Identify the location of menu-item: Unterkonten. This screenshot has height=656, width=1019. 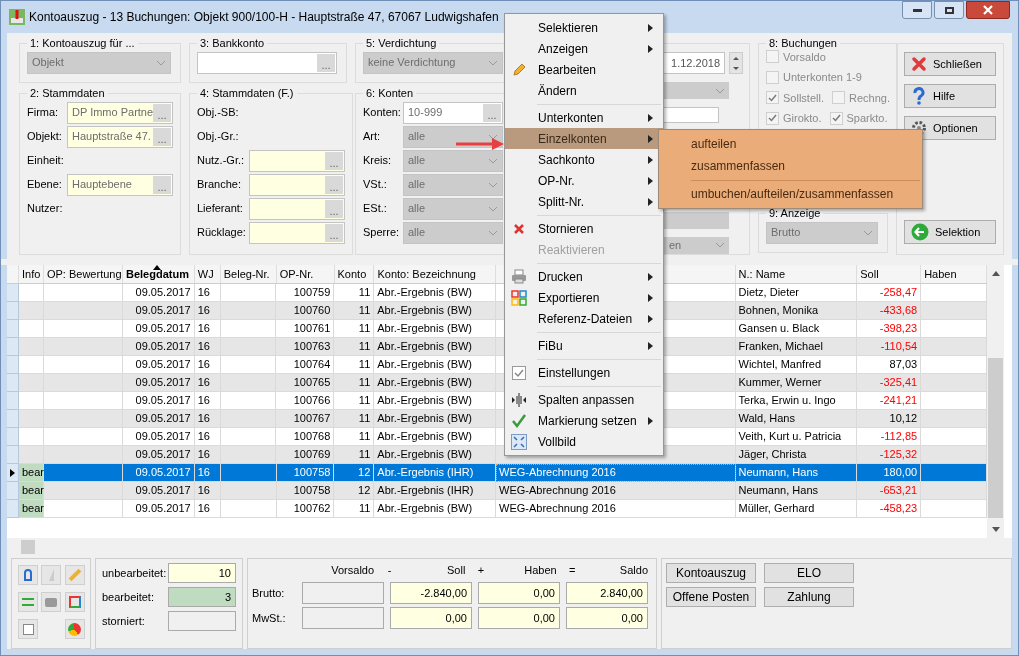
(584, 117).